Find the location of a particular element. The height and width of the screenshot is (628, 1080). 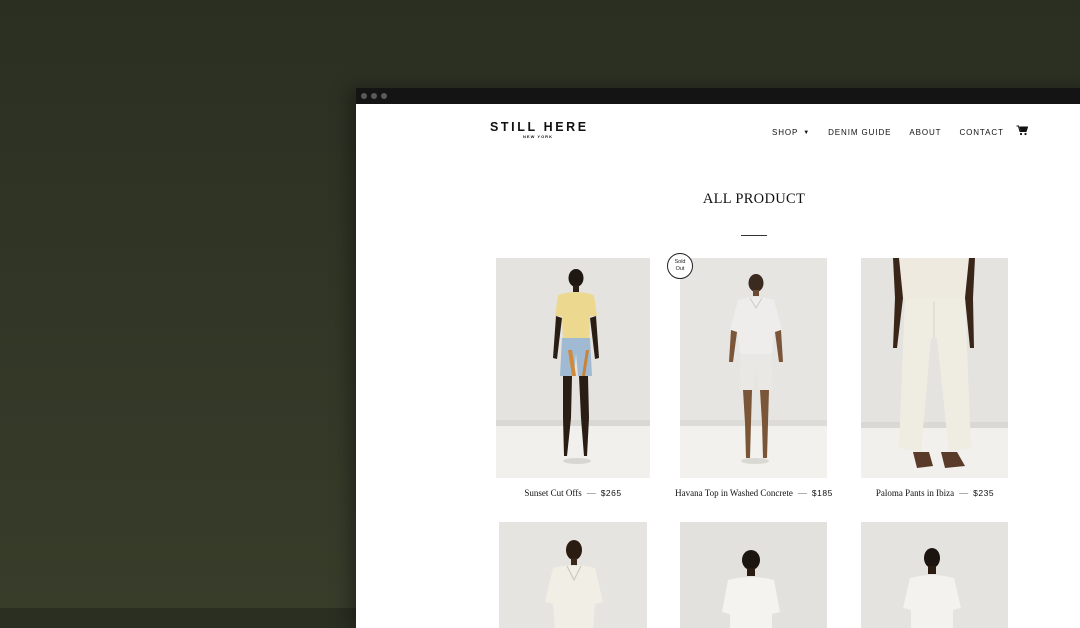

page-title: ALL PRODUCT is located at coordinates (754, 199).